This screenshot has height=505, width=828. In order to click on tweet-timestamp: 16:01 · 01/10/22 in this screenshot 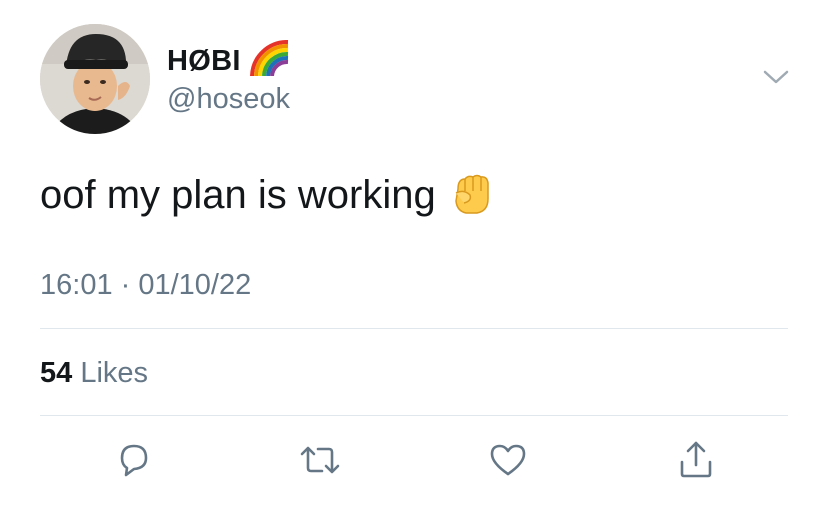, I will do `click(145, 285)`.